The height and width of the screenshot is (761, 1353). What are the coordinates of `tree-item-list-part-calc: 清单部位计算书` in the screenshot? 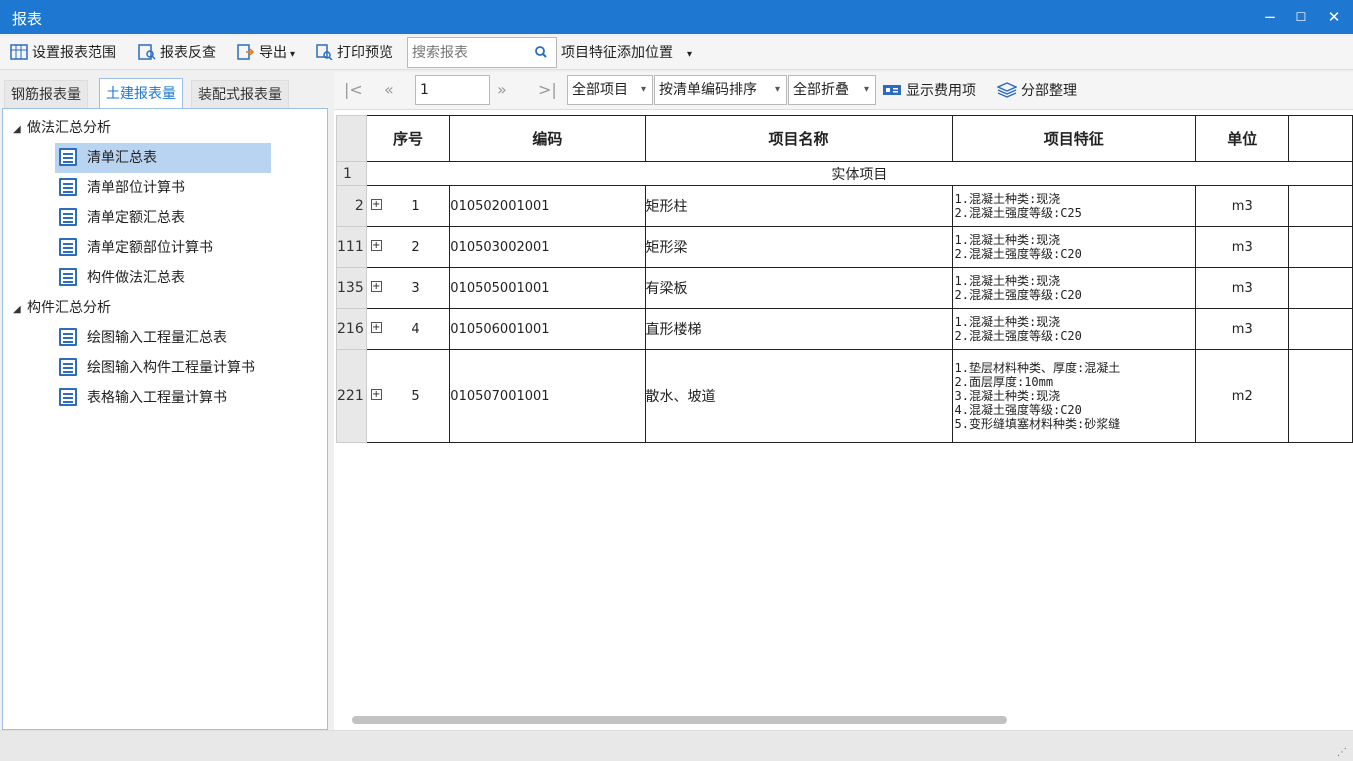 It's located at (123, 188).